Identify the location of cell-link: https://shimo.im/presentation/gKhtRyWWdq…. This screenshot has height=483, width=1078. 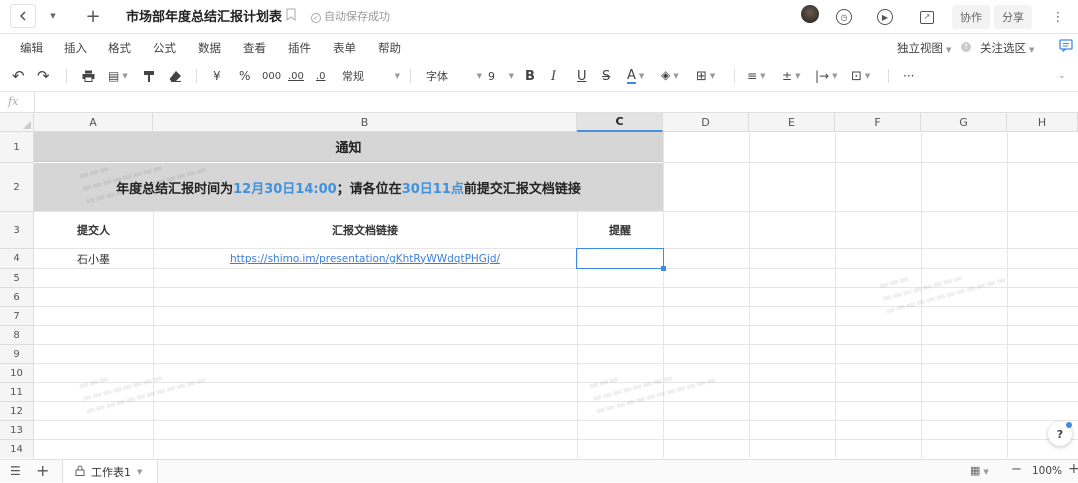
(365, 258).